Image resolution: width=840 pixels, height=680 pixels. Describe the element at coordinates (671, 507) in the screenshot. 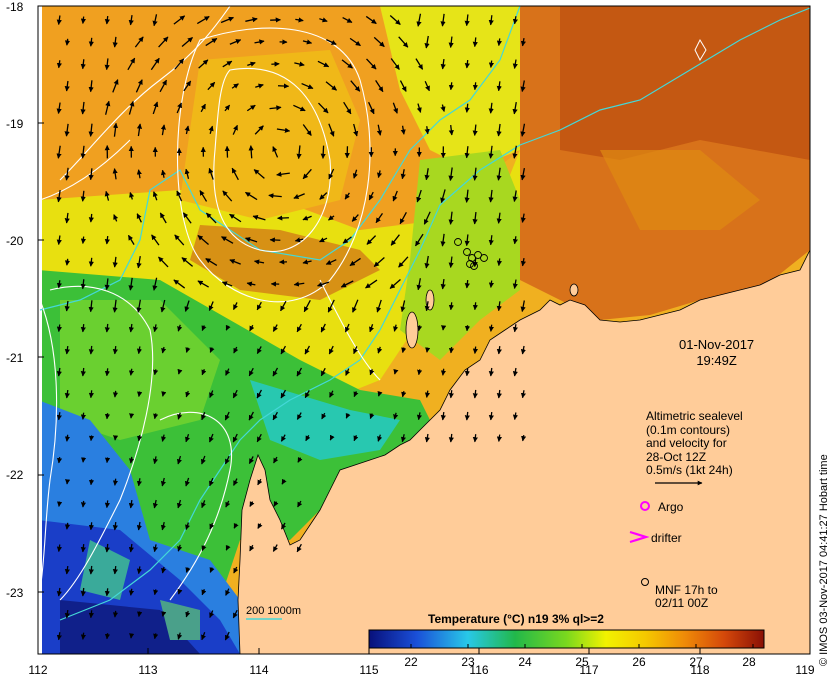

I see `argo-label: Argo` at that location.